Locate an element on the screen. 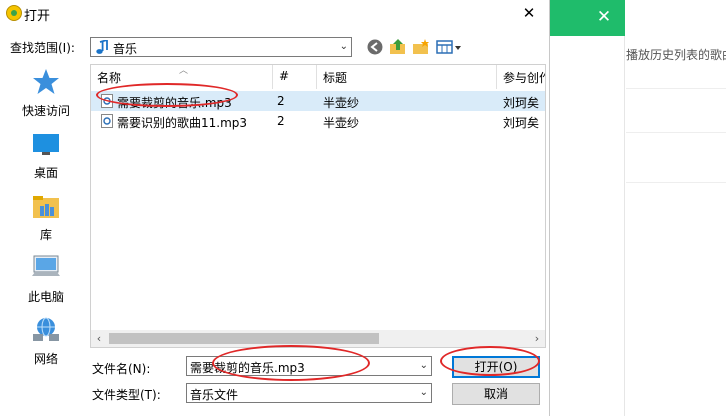 The width and height of the screenshot is (726, 416). place-label: 此电脑 is located at coordinates (45, 297).